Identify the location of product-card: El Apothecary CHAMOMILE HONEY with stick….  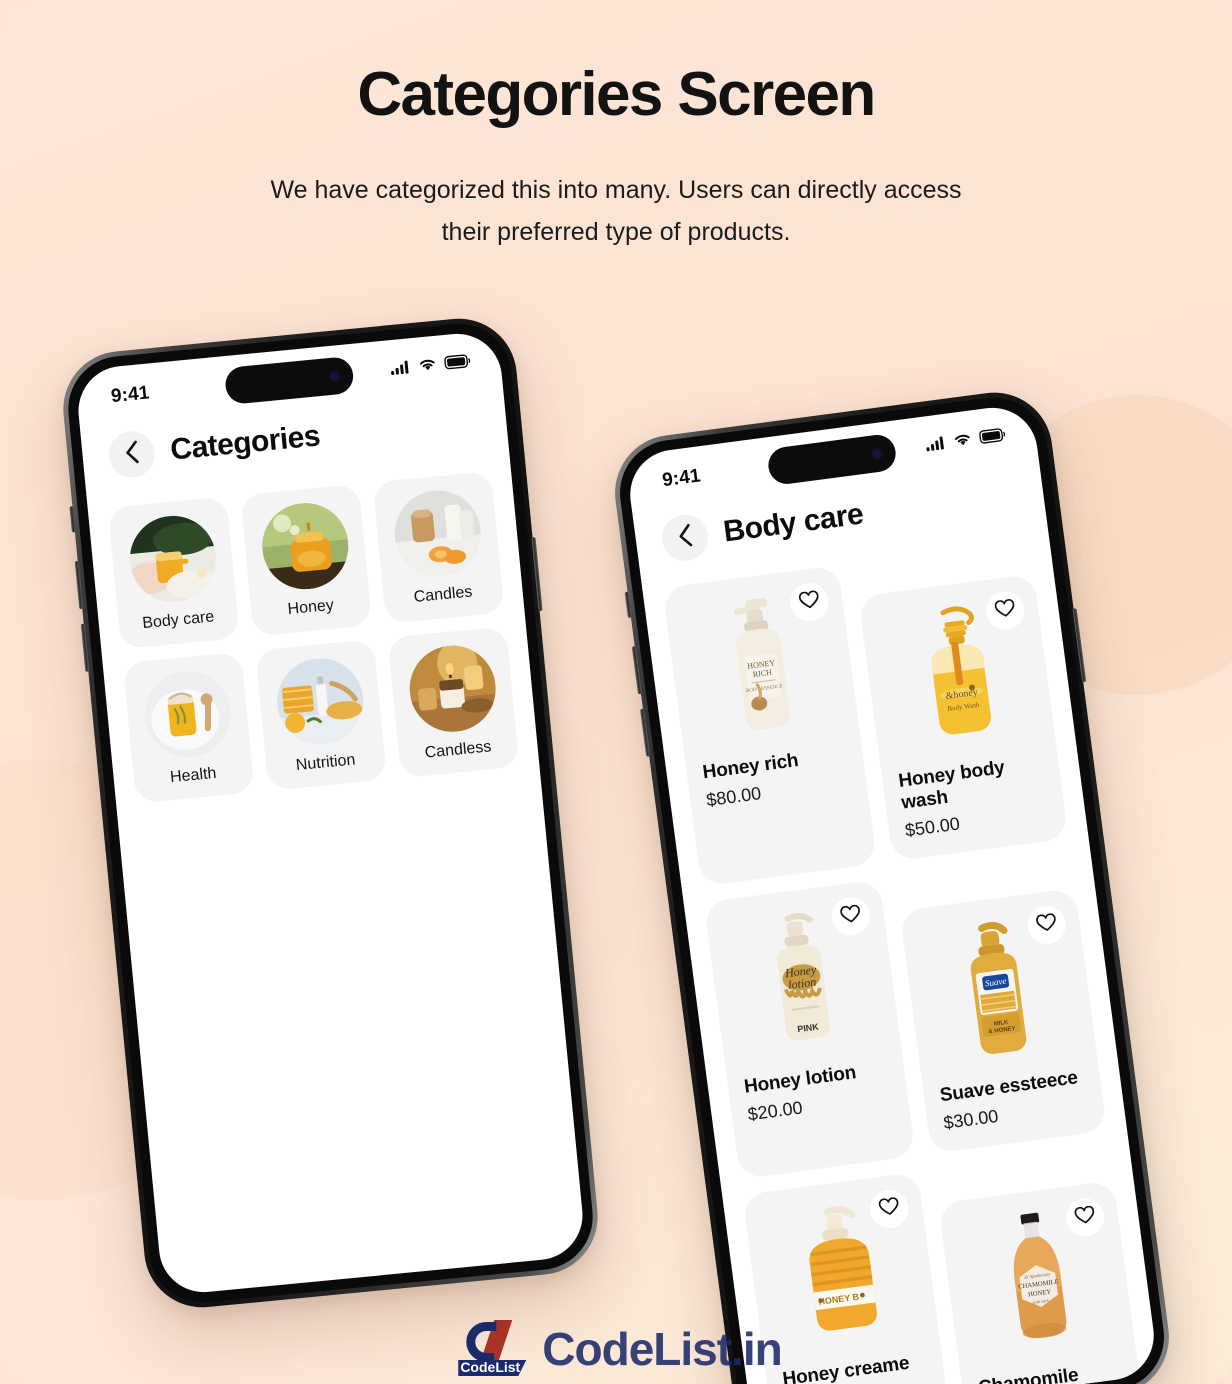
(1043, 1282).